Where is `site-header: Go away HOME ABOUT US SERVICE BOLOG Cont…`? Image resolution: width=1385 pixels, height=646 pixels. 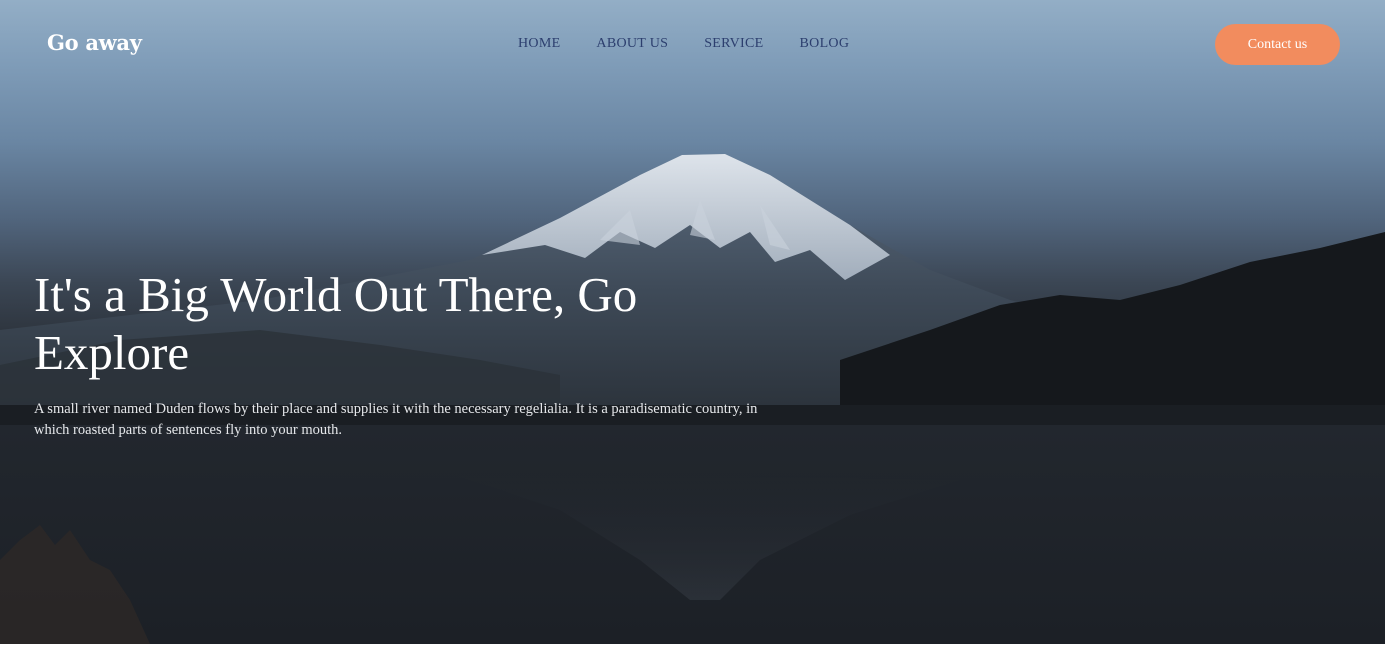
site-header: Go away HOME ABOUT US SERVICE BOLOG Cont… is located at coordinates (692, 45).